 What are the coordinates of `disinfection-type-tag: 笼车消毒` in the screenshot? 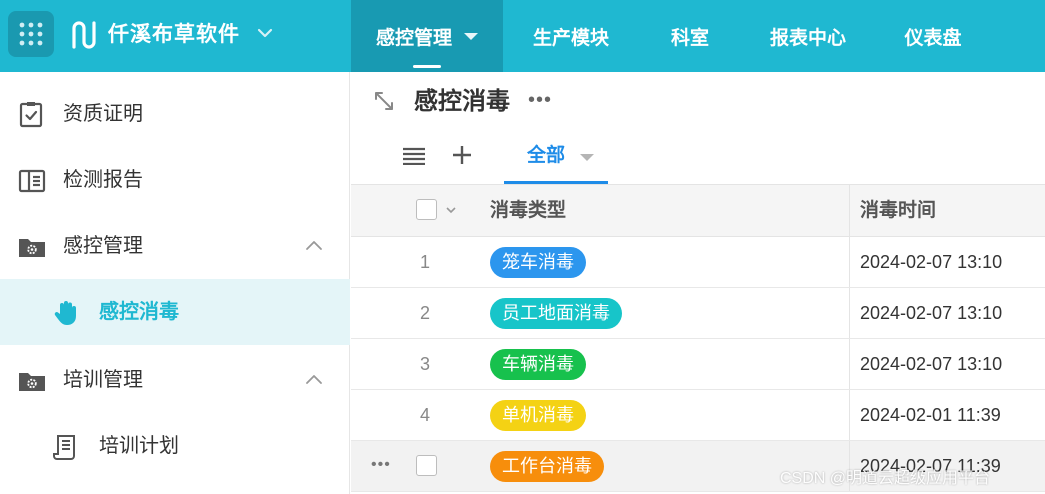 It's located at (538, 262).